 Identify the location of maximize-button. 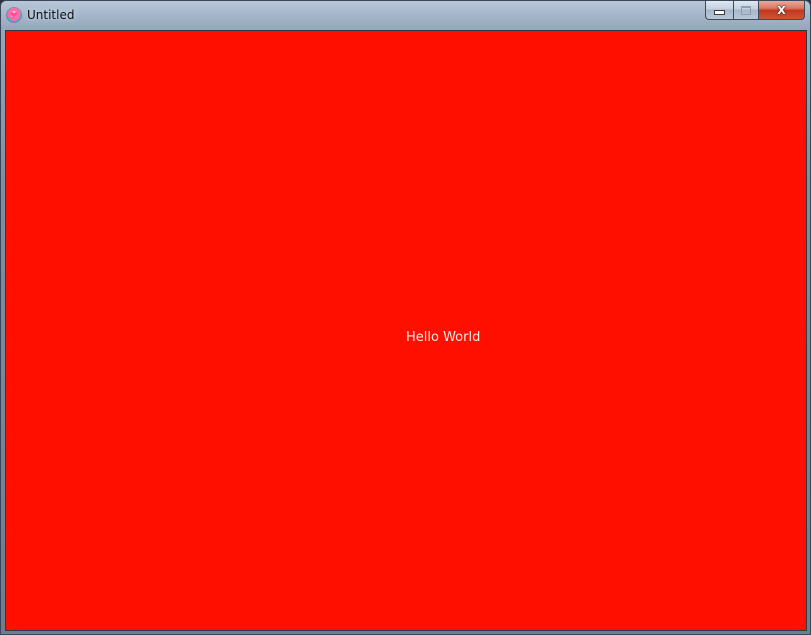
(746, 10).